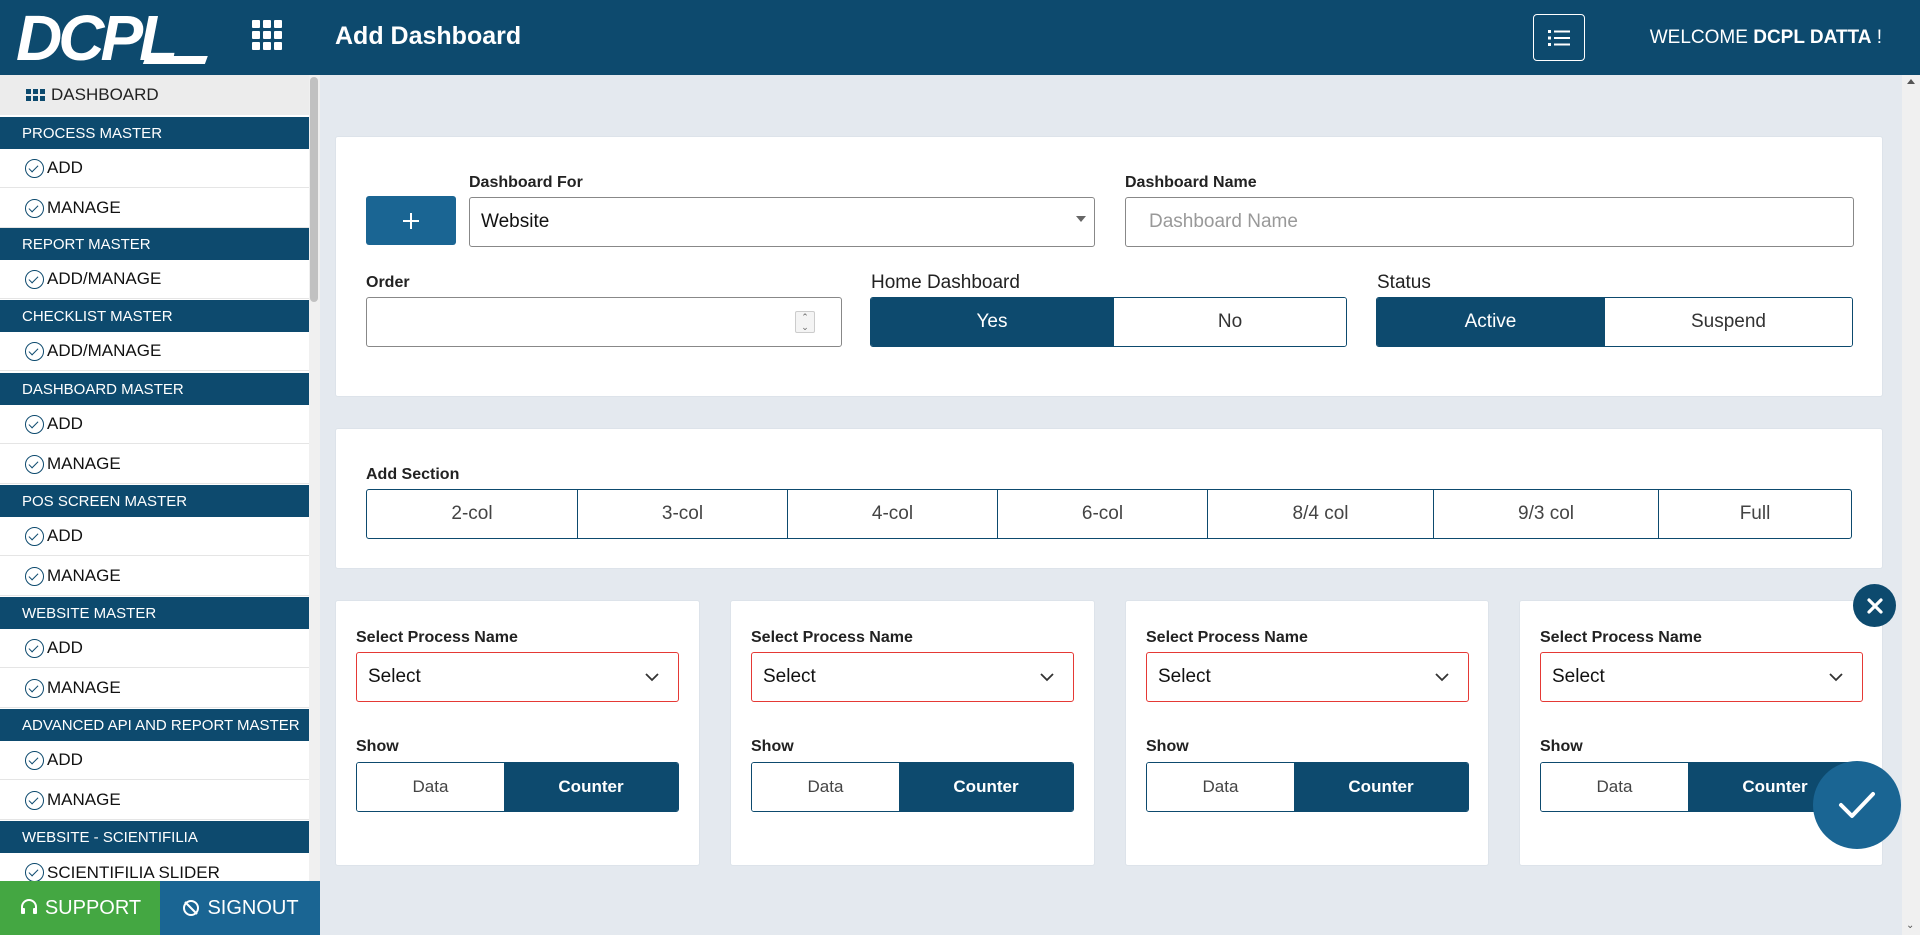 This screenshot has height=935, width=1920. What do you see at coordinates (105, 94) in the screenshot?
I see `sidebar-item-label: DASHBOARD` at bounding box center [105, 94].